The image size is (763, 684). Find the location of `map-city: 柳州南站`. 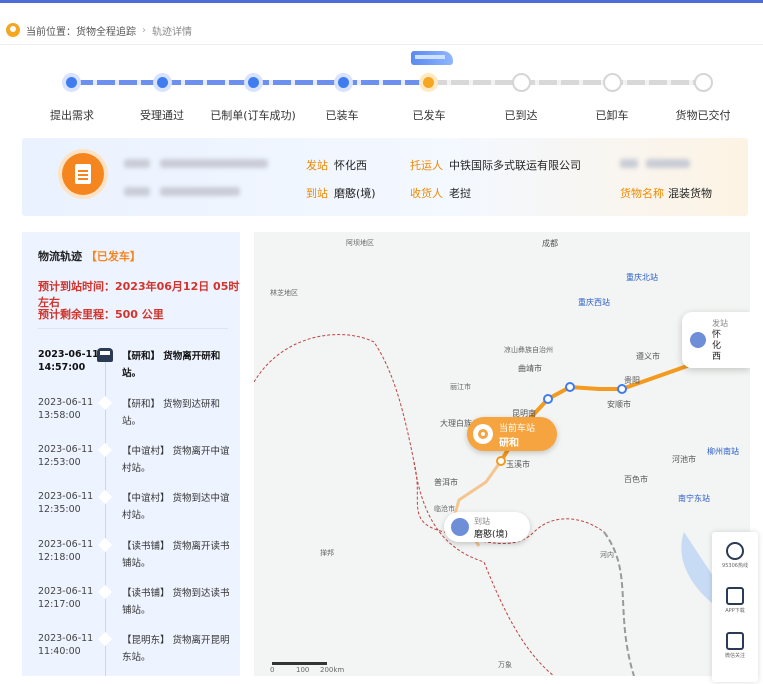

map-city: 柳州南站 is located at coordinates (723, 451).